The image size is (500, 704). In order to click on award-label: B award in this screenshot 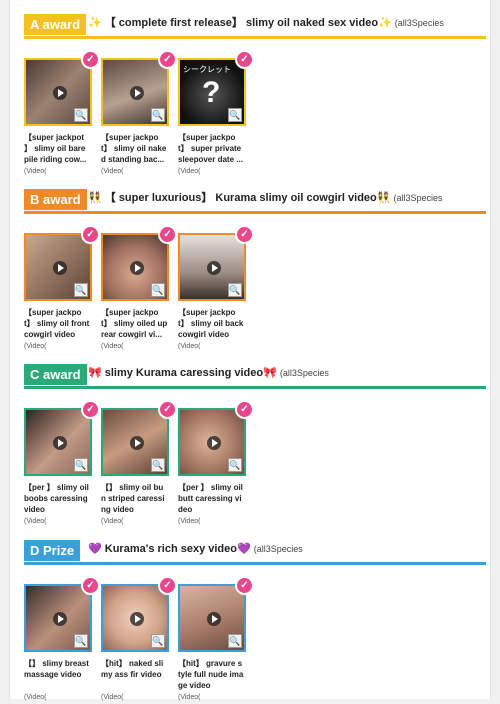, I will do `click(55, 199)`.